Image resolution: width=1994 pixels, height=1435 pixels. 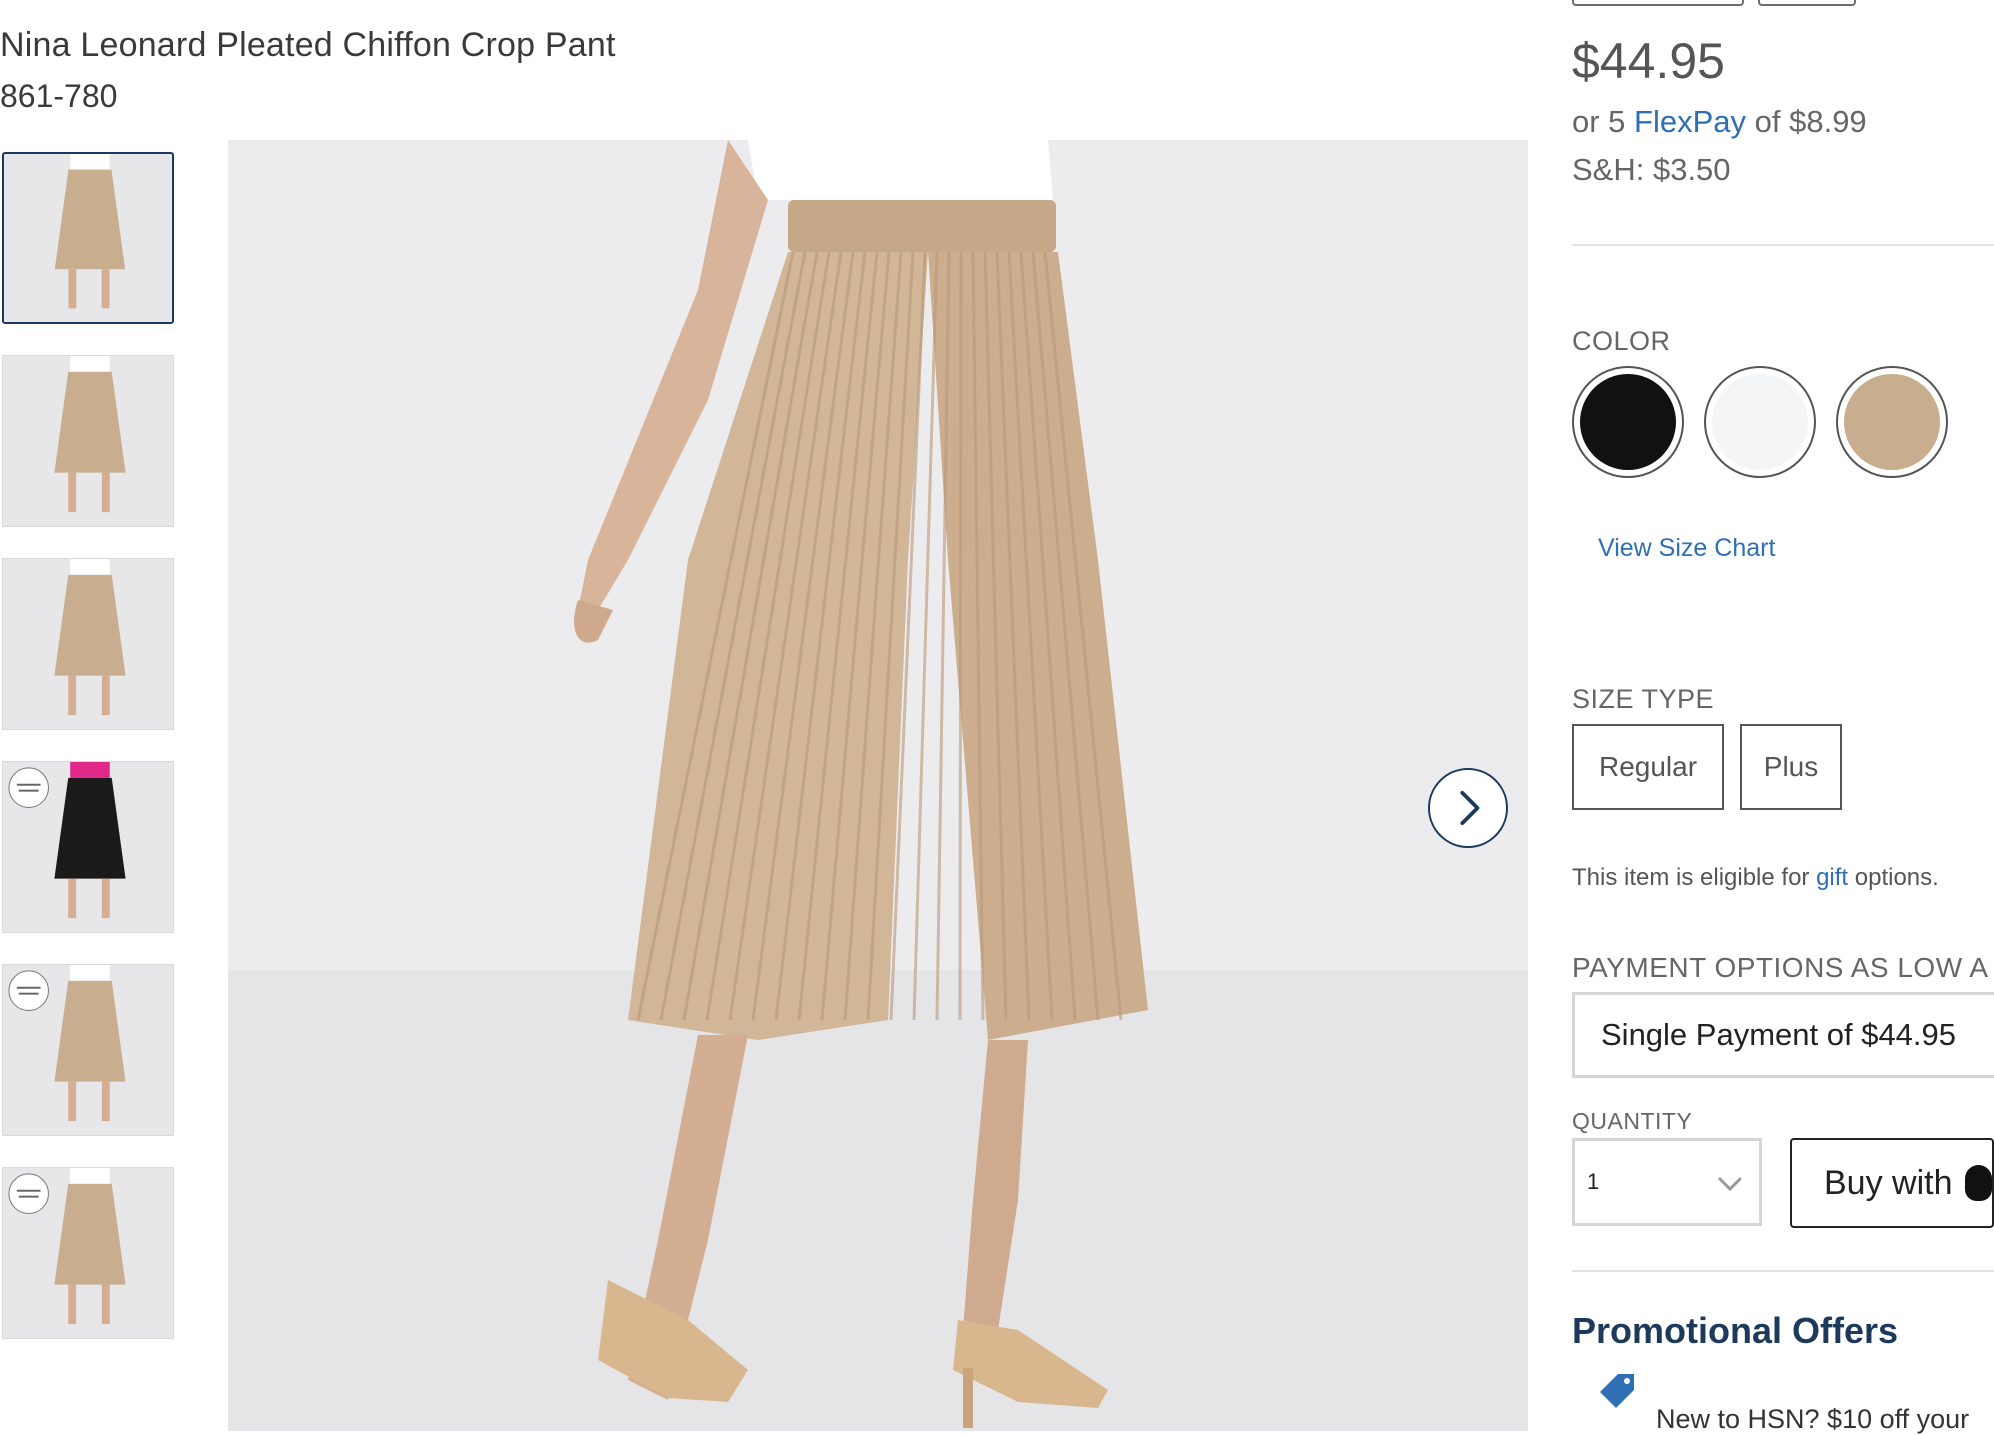 What do you see at coordinates (1667, 1182) in the screenshot?
I see `quantity-select: 1` at bounding box center [1667, 1182].